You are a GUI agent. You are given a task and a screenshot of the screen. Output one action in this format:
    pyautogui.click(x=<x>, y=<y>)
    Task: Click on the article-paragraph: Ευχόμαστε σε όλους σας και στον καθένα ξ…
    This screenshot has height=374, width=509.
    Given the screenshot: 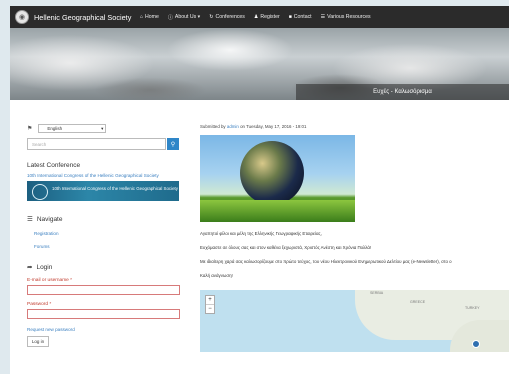 What is the action you would take?
    pyautogui.click(x=286, y=247)
    